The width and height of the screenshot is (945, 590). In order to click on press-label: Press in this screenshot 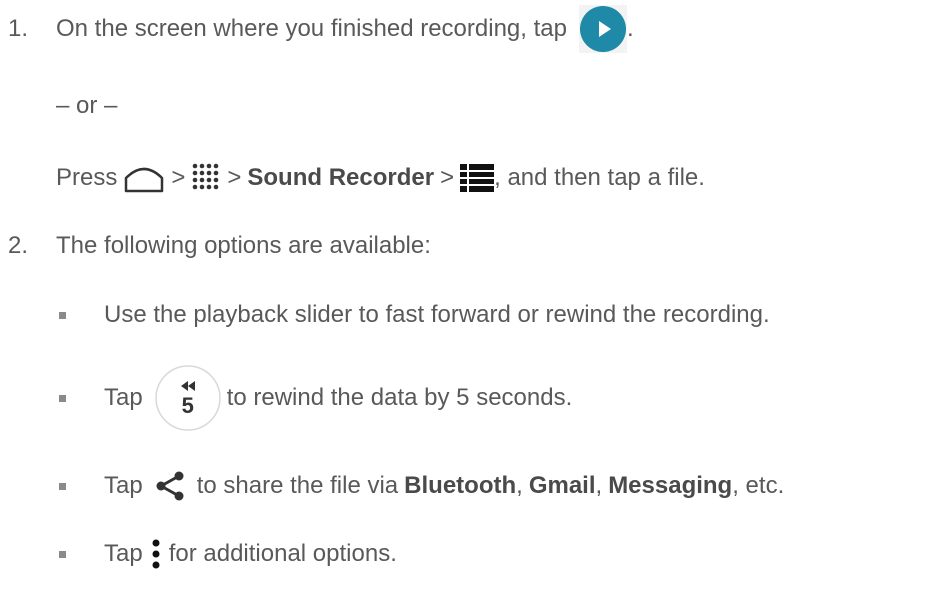, I will do `click(87, 177)`.